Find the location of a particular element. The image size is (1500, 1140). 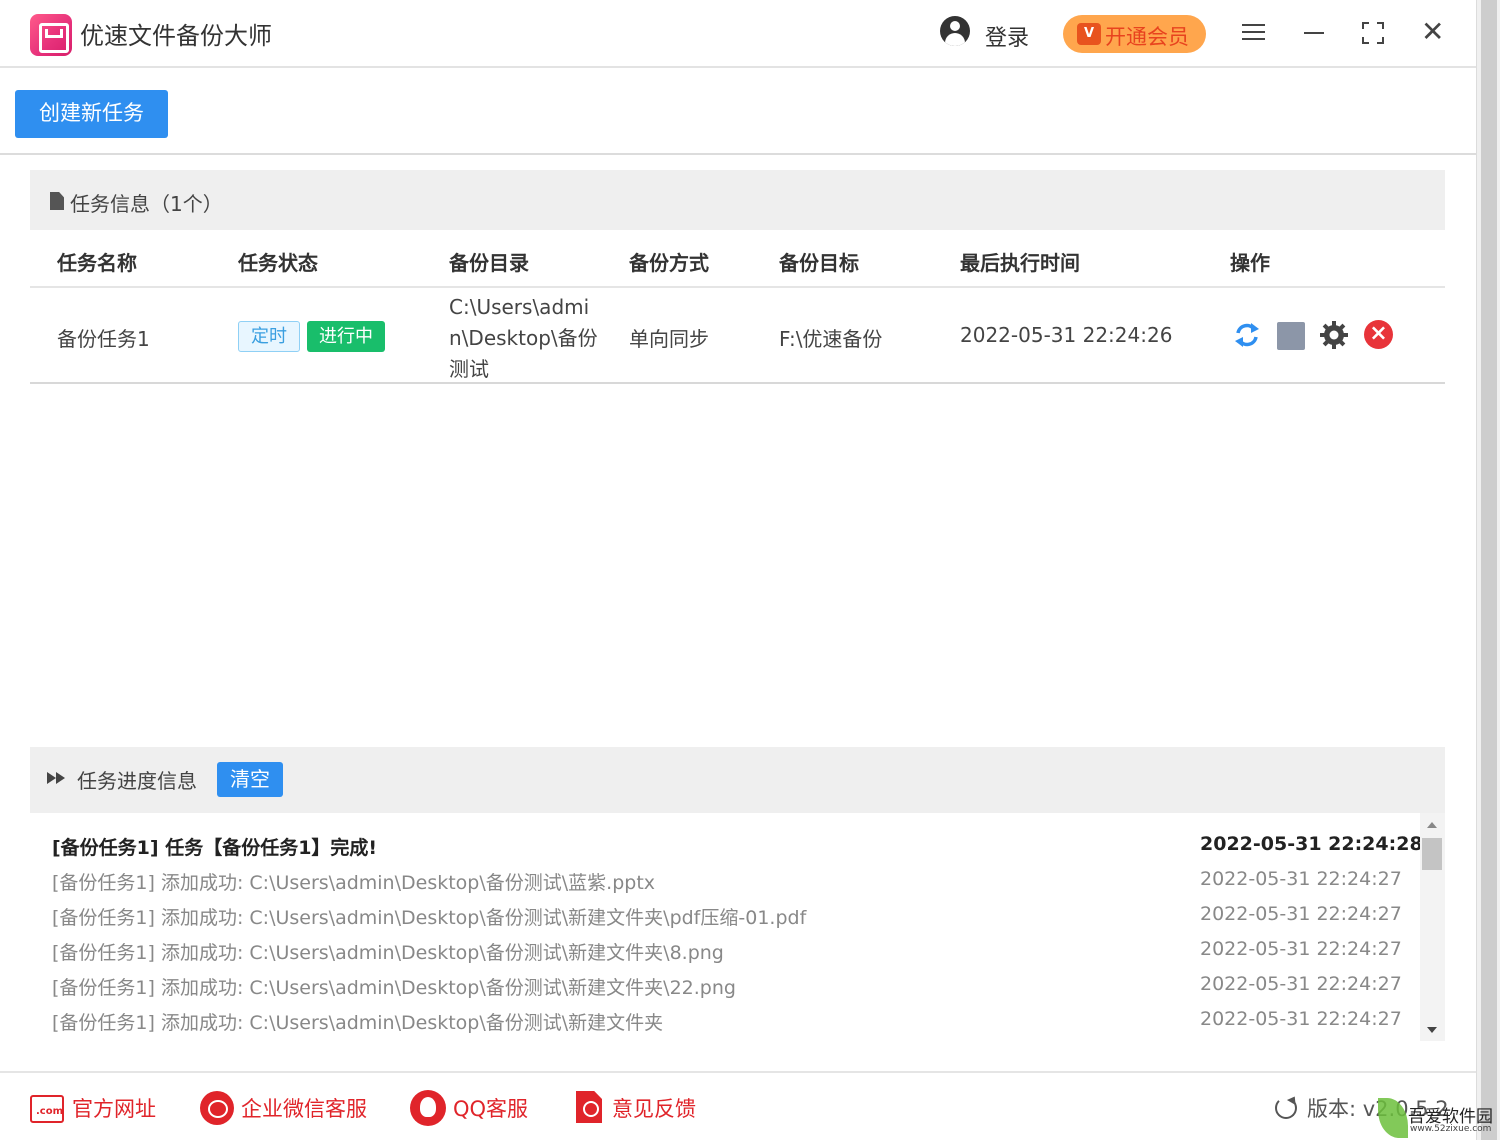

col-header-actions: 操作 is located at coordinates (1250, 263).